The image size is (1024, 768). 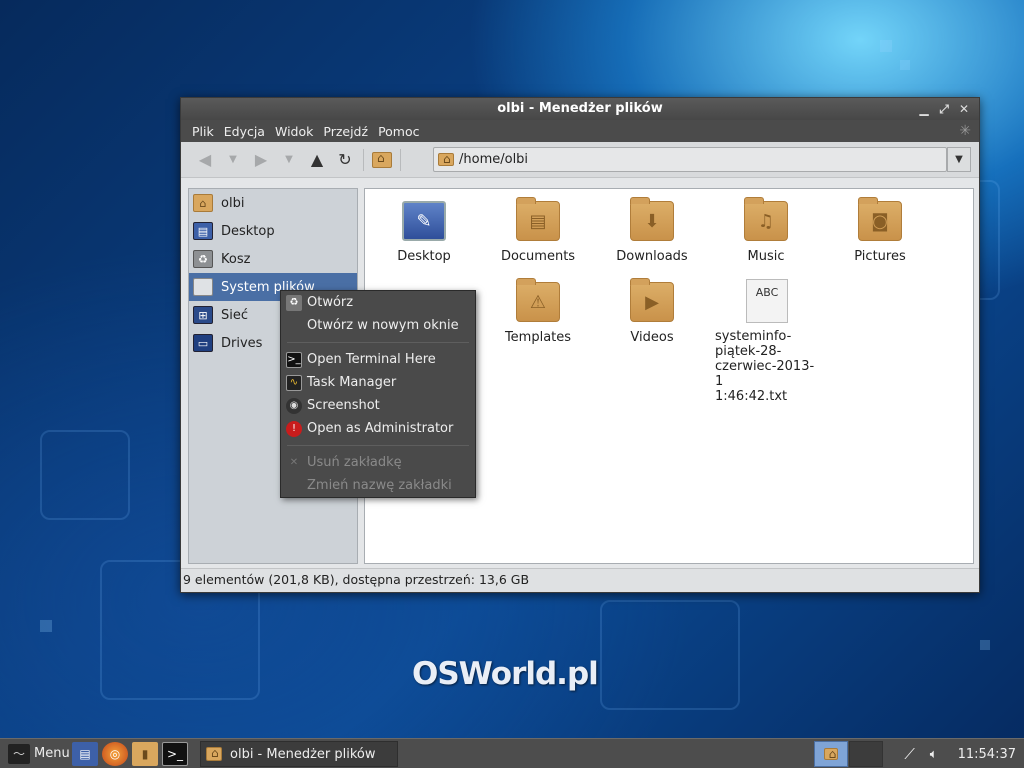 What do you see at coordinates (244, 131) in the screenshot?
I see `menu-edycja: Edycja` at bounding box center [244, 131].